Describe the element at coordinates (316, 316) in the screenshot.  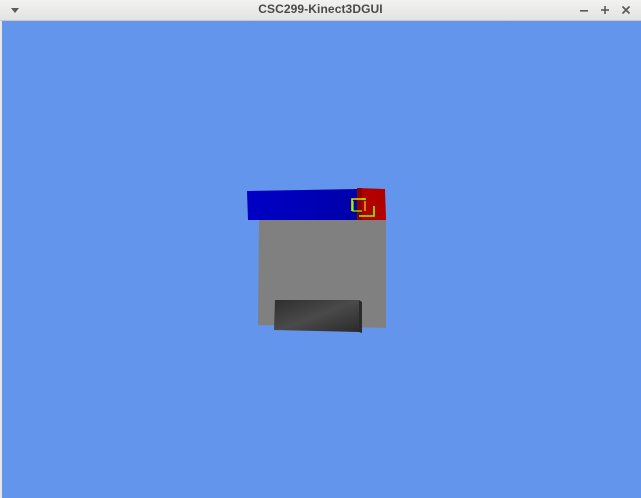
I see `dark-block` at that location.